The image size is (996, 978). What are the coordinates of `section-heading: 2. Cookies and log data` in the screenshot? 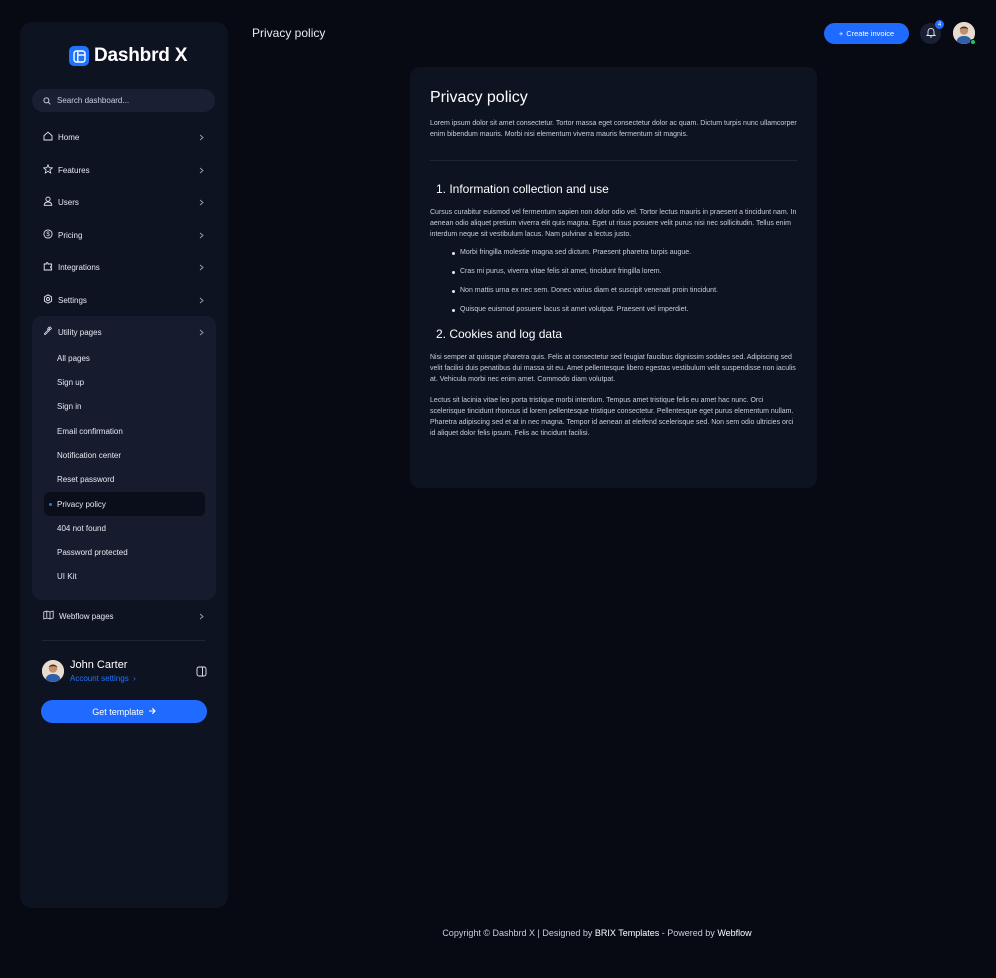 It's located at (499, 334).